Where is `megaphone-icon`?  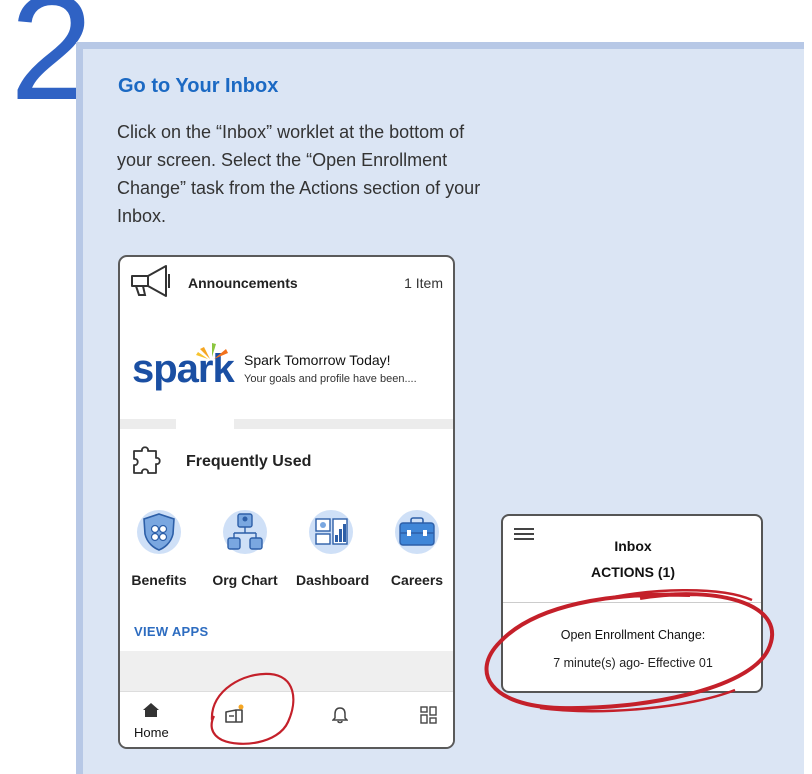
megaphone-icon is located at coordinates (150, 281).